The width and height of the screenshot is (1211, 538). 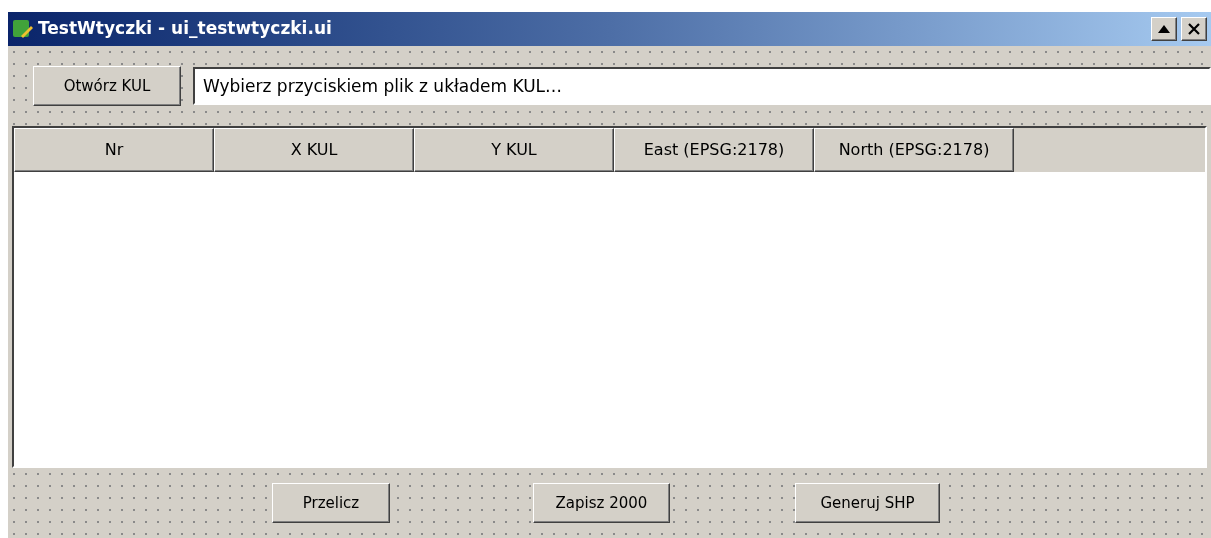 I want to click on action-button: Zapisz 2000, so click(x=601, y=503).